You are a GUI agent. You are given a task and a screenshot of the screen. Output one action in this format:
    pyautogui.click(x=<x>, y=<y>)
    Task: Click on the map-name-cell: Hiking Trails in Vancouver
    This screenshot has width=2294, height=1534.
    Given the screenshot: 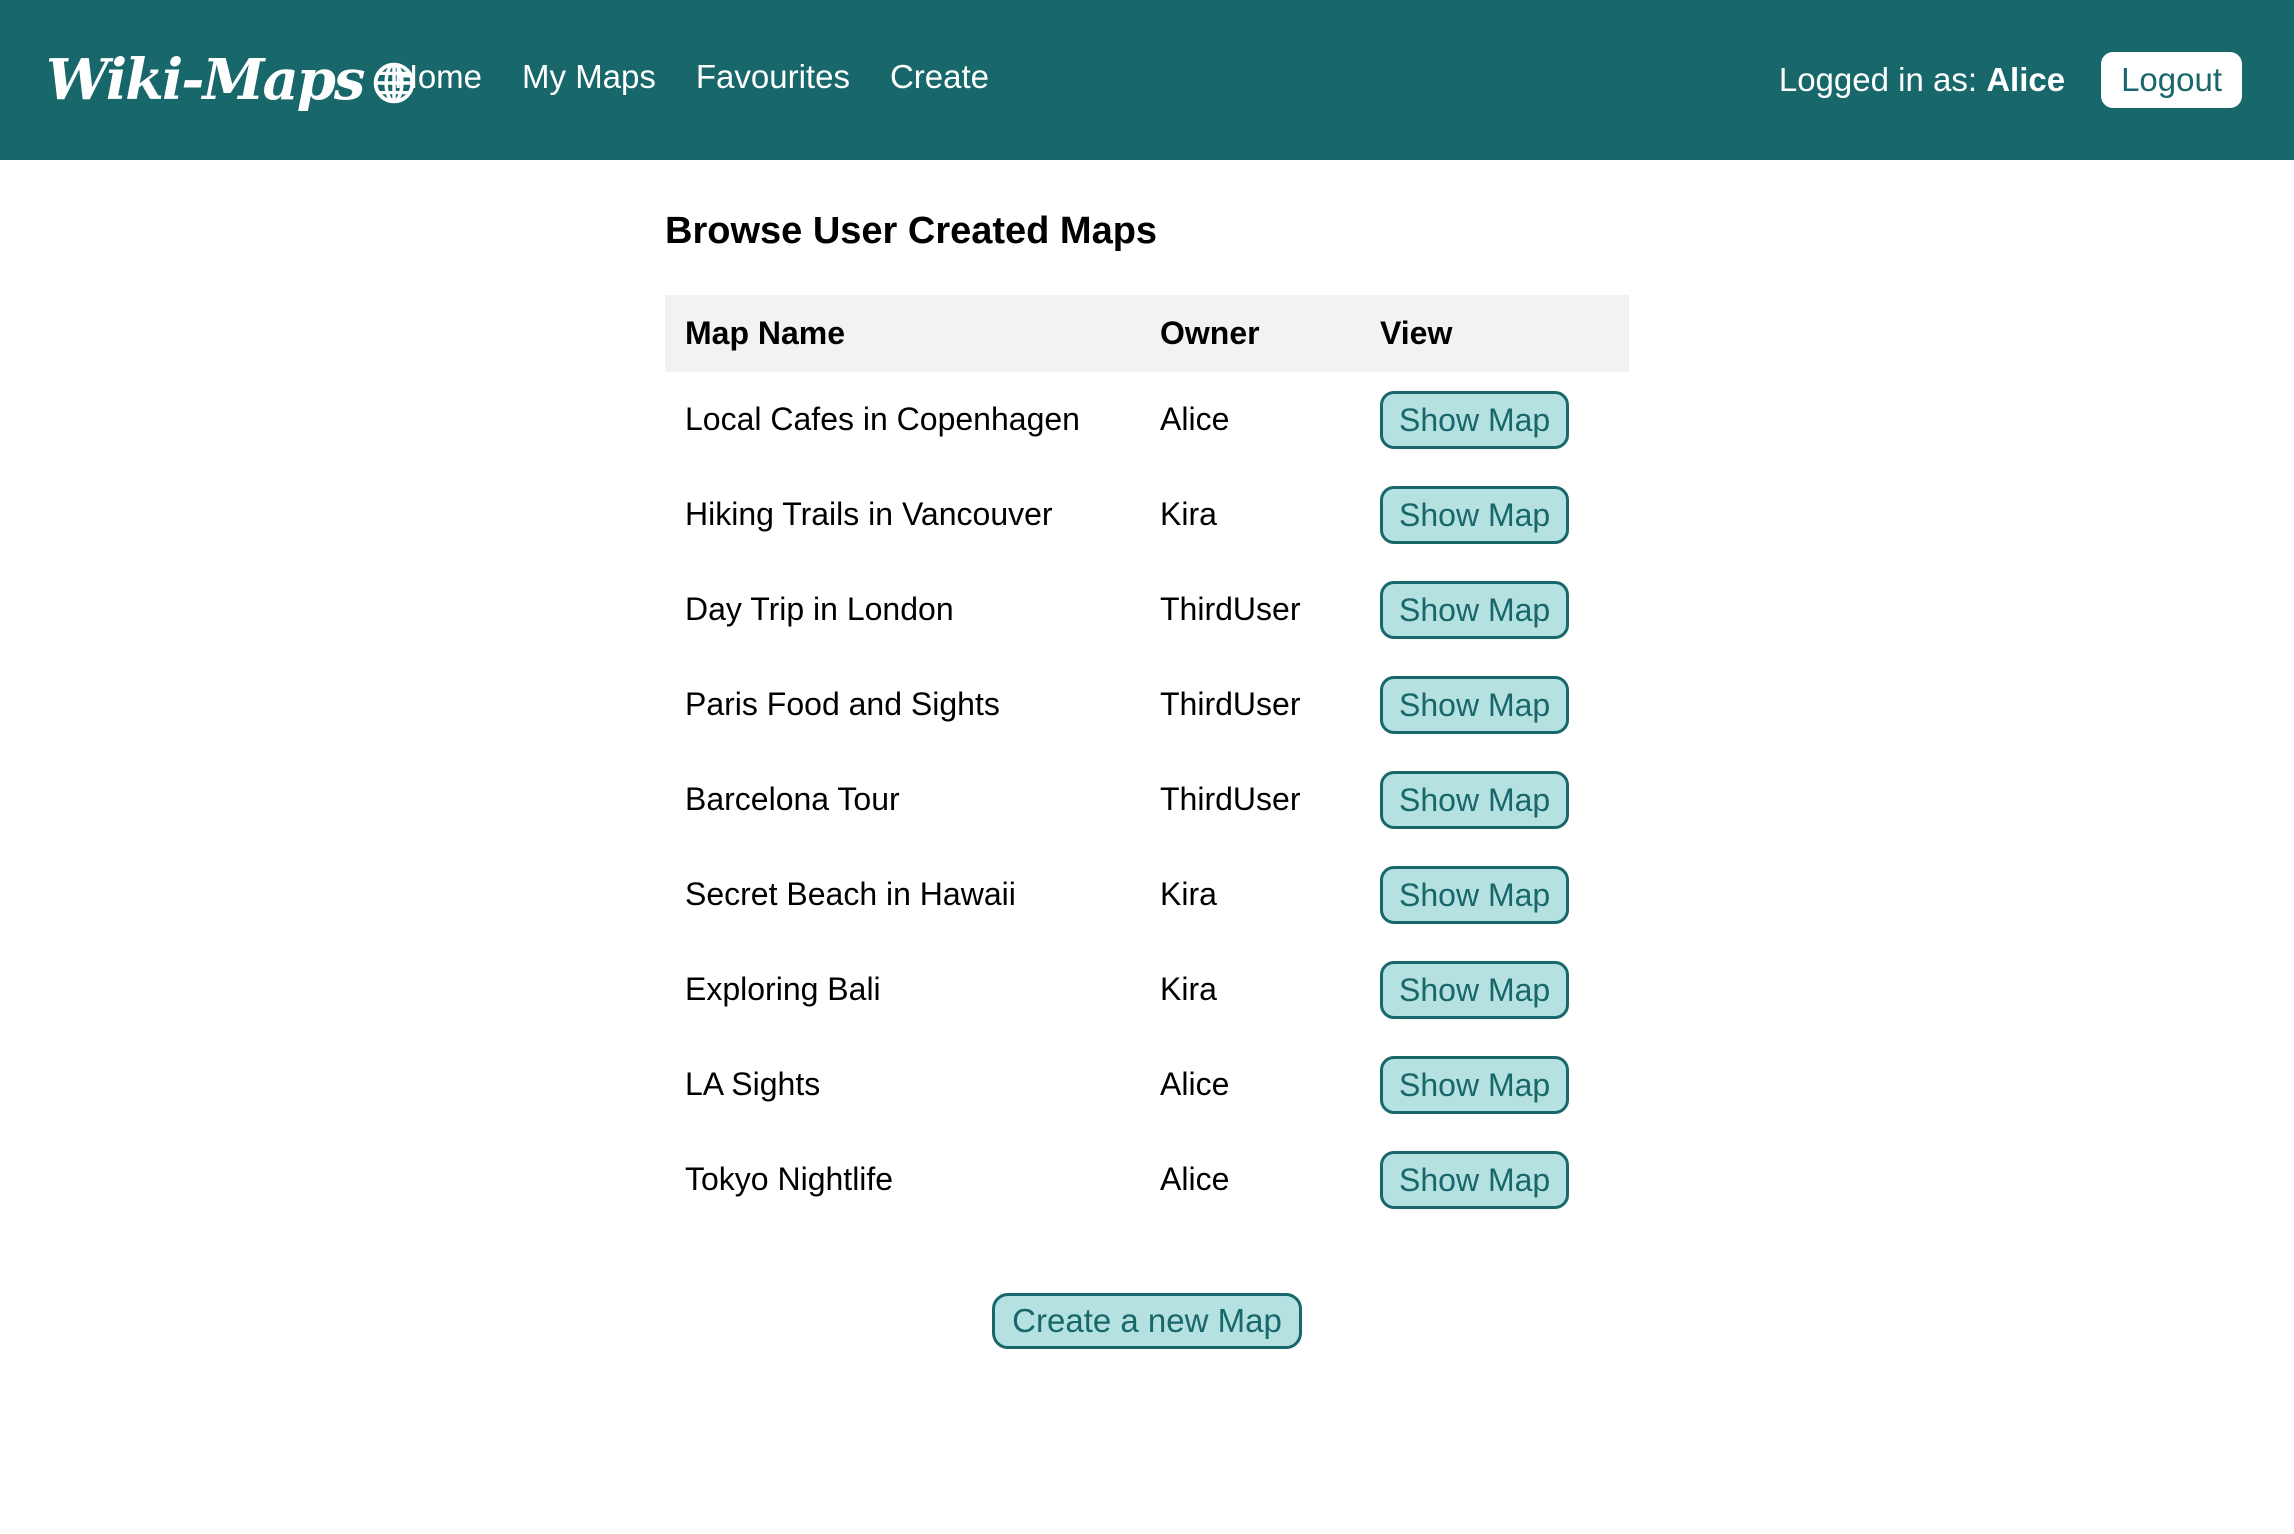 What is the action you would take?
    pyautogui.click(x=869, y=514)
    